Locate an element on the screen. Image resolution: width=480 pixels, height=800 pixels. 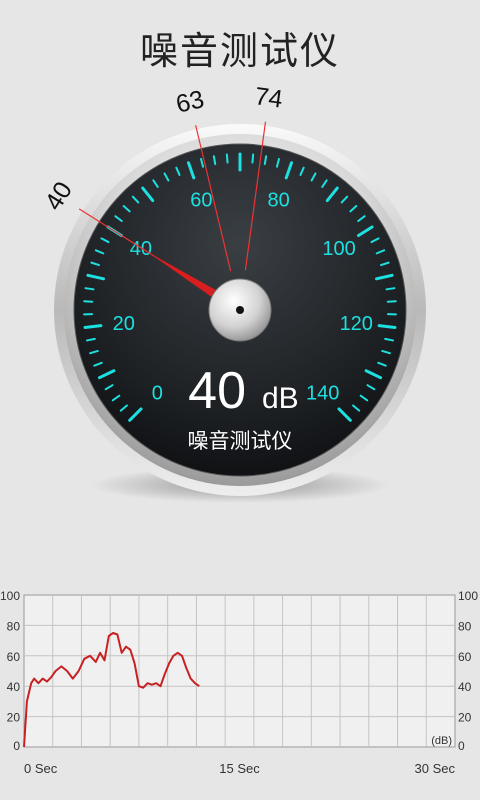
chart-y-tick-right: 0 is located at coordinates (461, 746).